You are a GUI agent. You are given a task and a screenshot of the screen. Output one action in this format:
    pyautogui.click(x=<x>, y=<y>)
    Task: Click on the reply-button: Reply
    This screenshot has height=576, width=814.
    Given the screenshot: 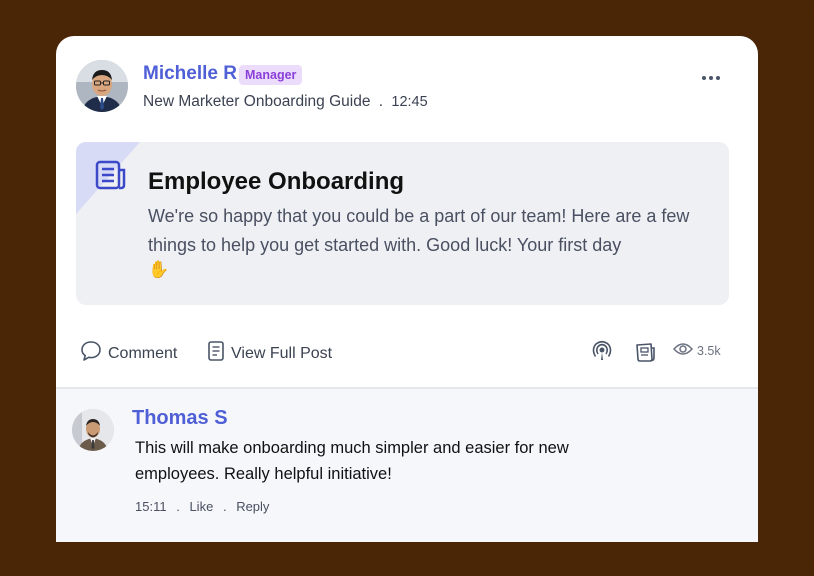 What is the action you would take?
    pyautogui.click(x=252, y=506)
    